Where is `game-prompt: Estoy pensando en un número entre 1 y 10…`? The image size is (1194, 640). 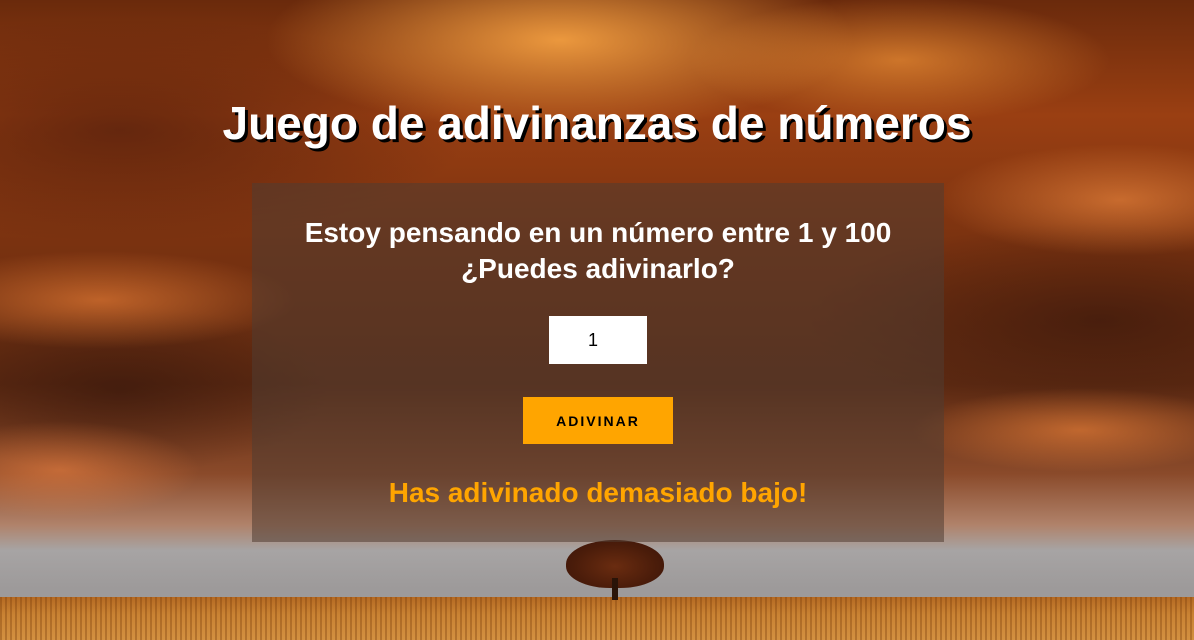 game-prompt: Estoy pensando en un número entre 1 y 10… is located at coordinates (598, 251).